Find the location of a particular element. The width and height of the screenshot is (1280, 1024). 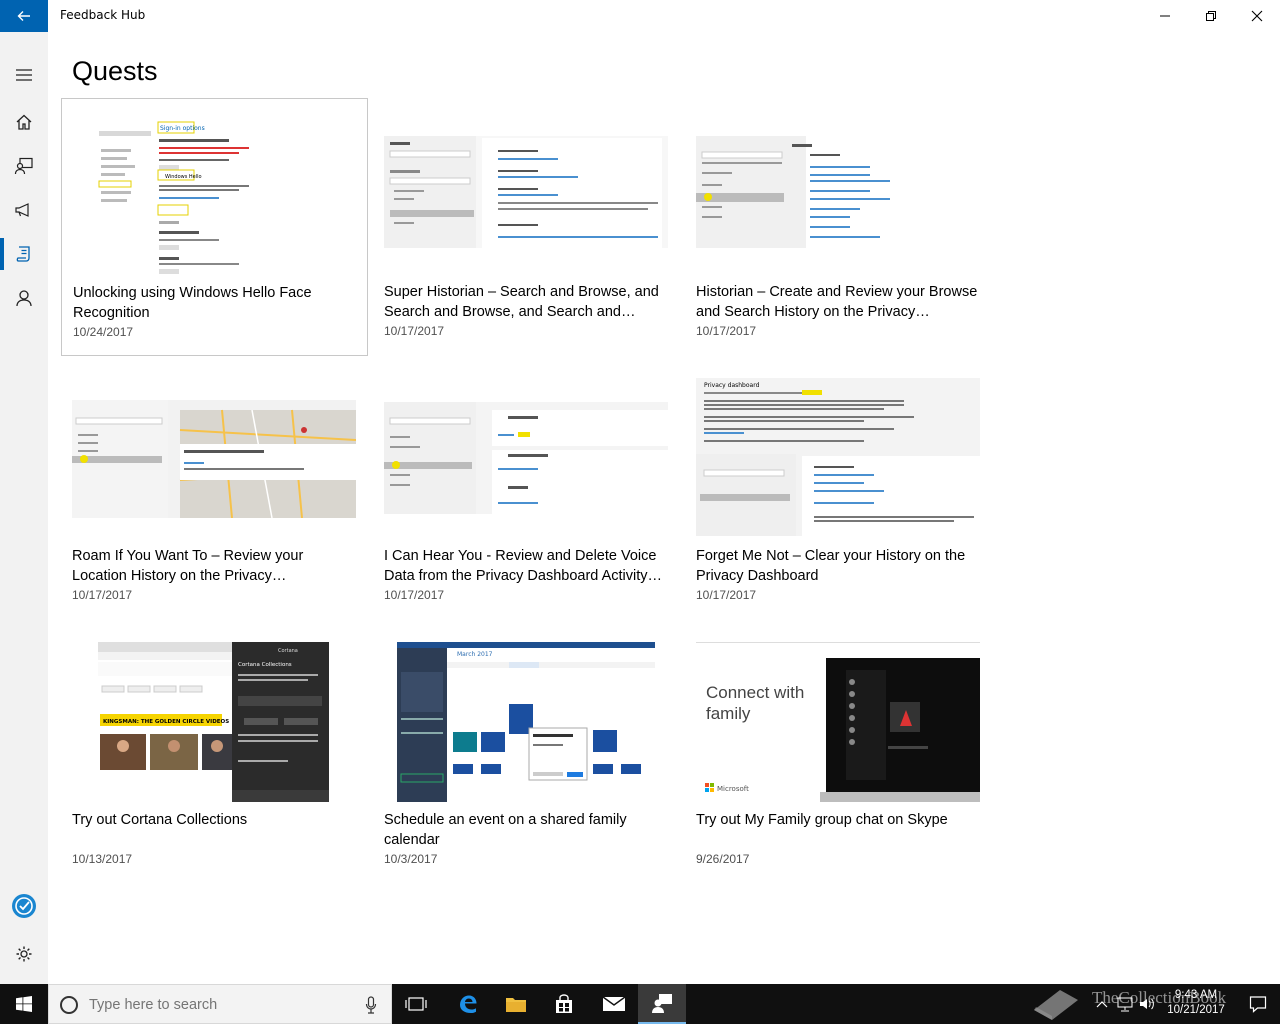

quest-date: 10/13/2017 is located at coordinates (102, 859).